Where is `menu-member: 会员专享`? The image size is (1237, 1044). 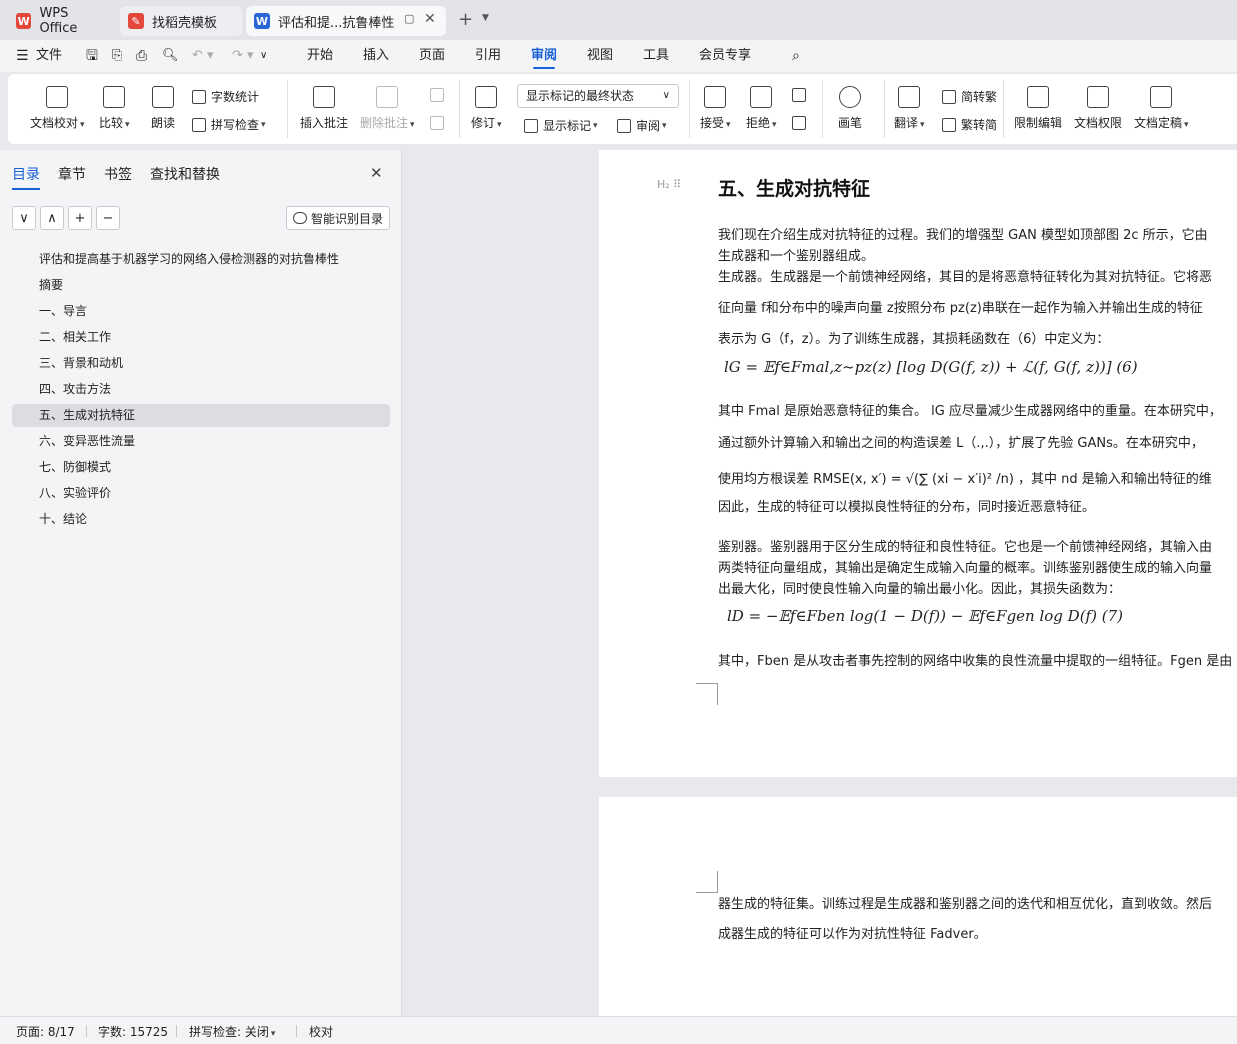 menu-member: 会员专享 is located at coordinates (725, 56).